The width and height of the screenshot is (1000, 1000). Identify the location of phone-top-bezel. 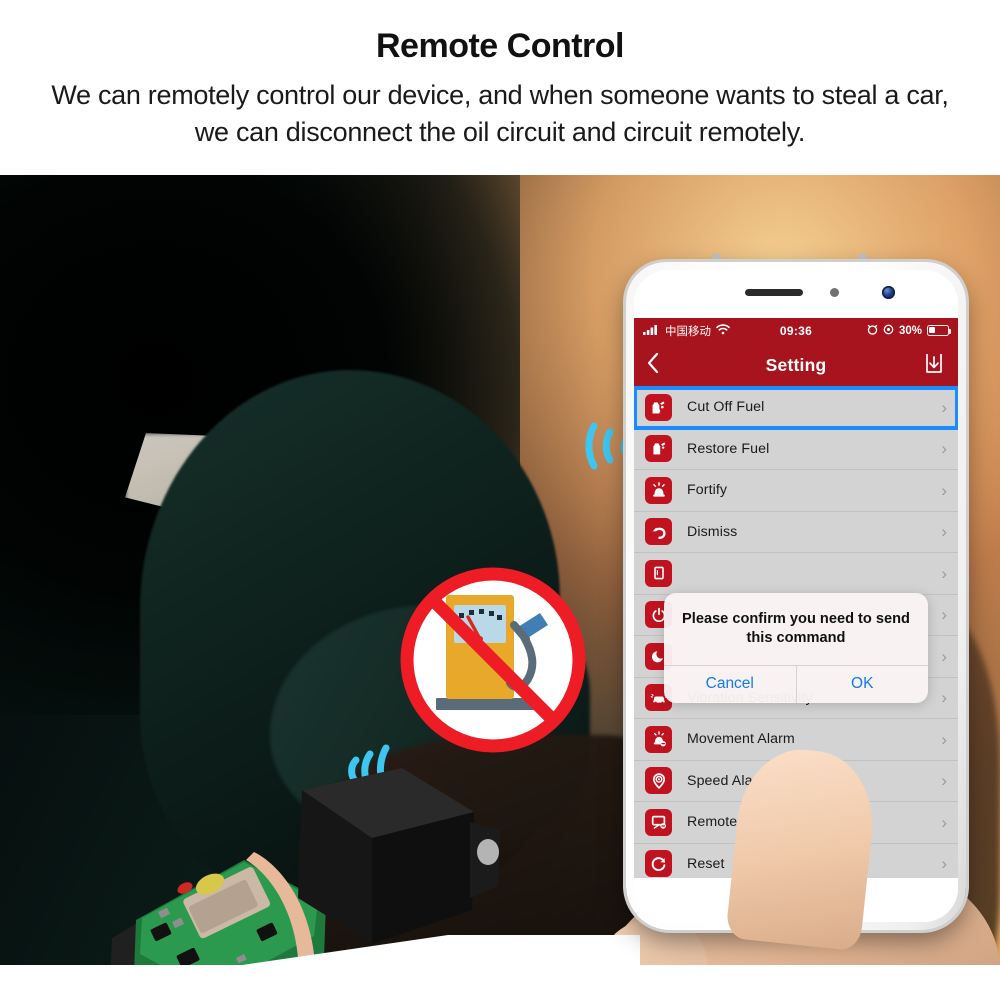
(796, 294).